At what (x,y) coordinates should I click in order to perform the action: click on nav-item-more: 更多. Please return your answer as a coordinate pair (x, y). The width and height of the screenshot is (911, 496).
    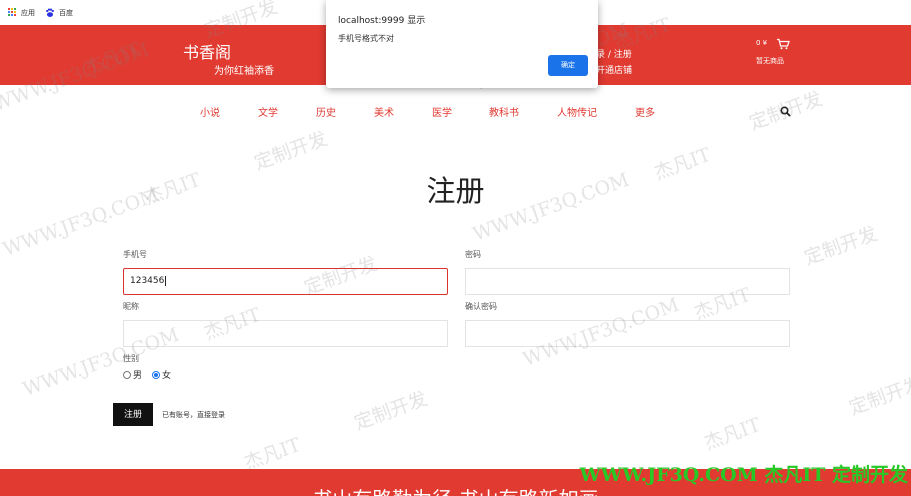
    Looking at the image, I should click on (645, 111).